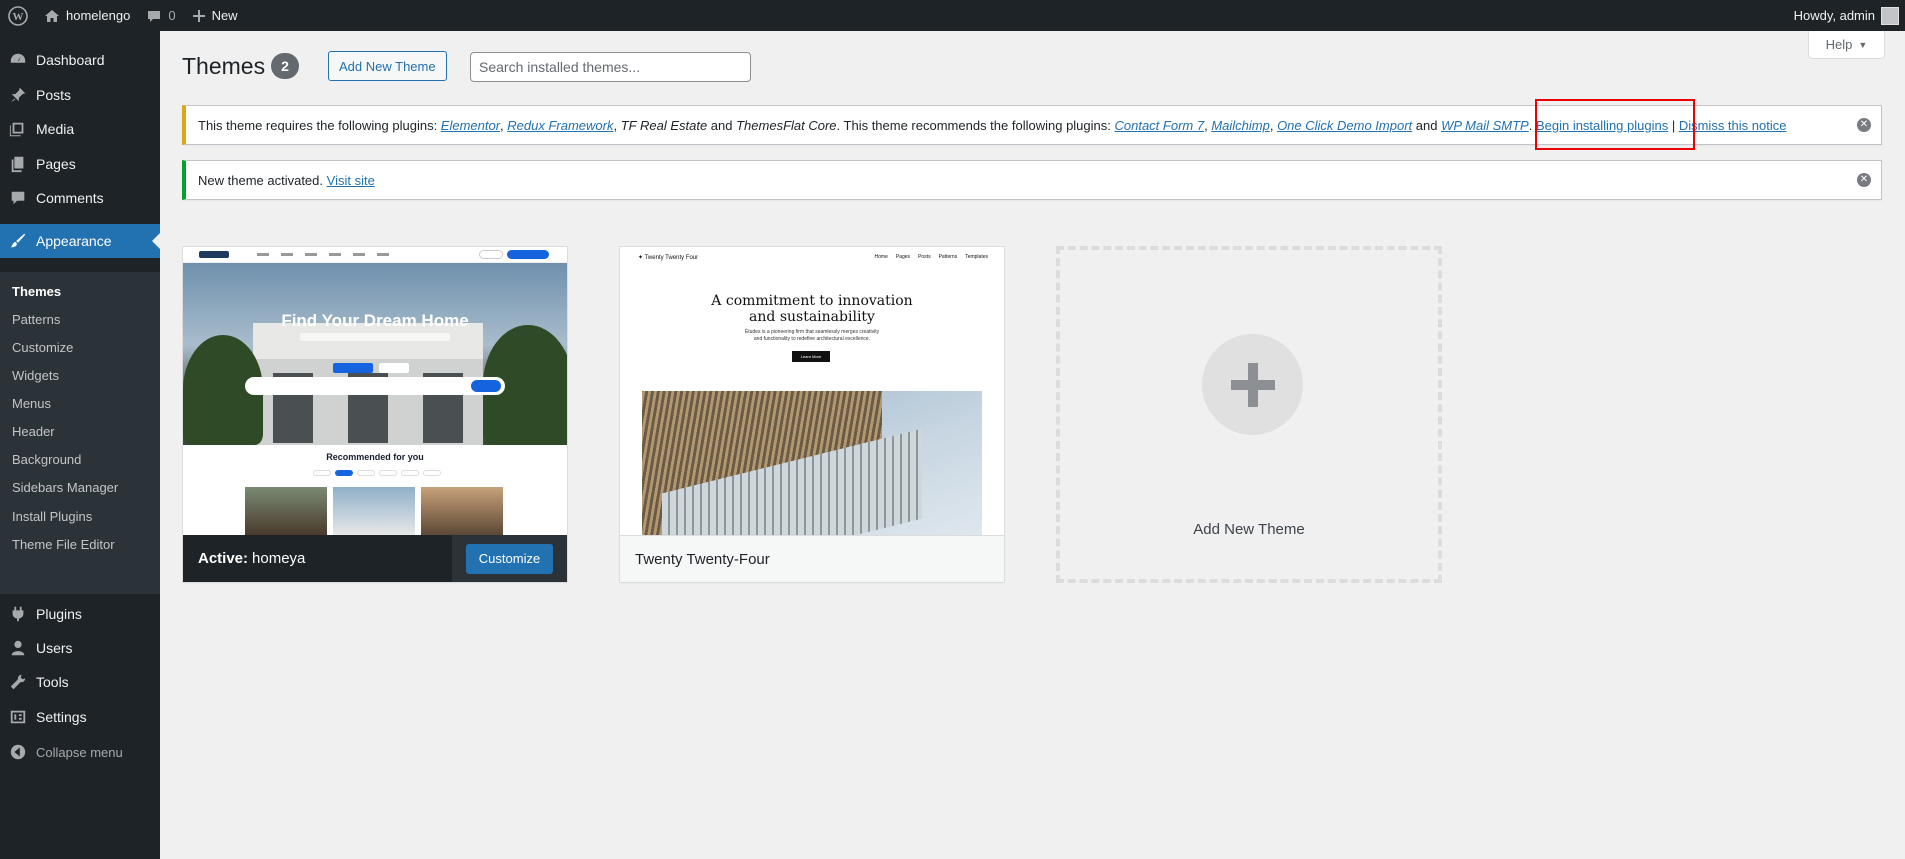 The image size is (1905, 859). I want to click on users-icon, so click(18, 648).